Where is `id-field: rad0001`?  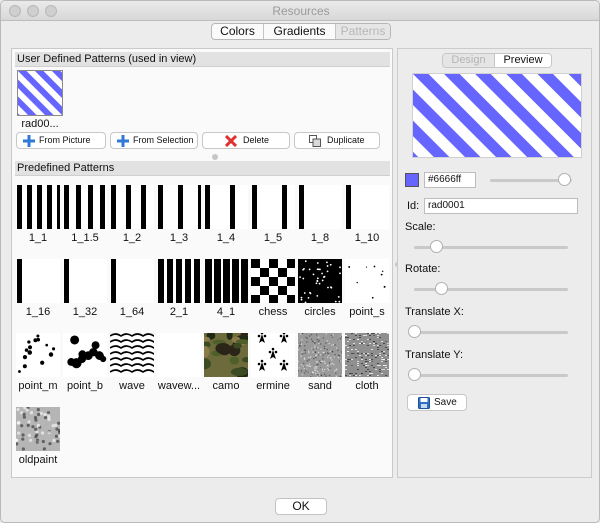
id-field: rad0001 is located at coordinates (501, 206).